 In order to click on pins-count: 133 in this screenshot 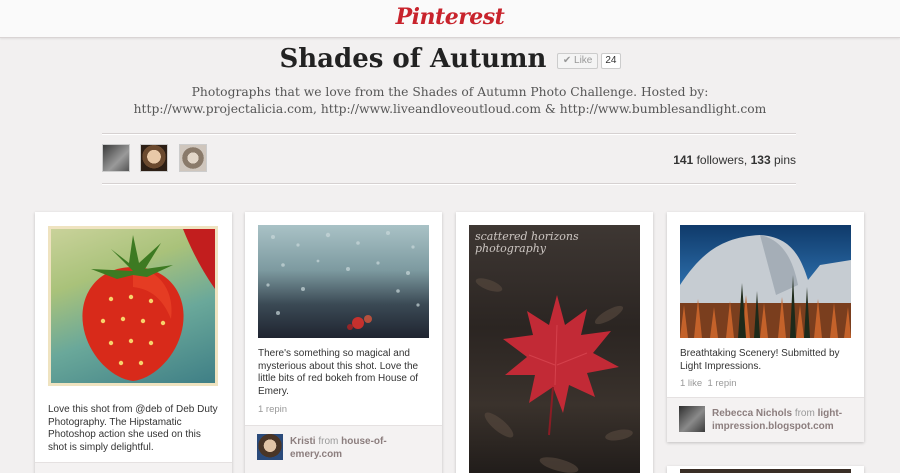, I will do `click(760, 160)`.